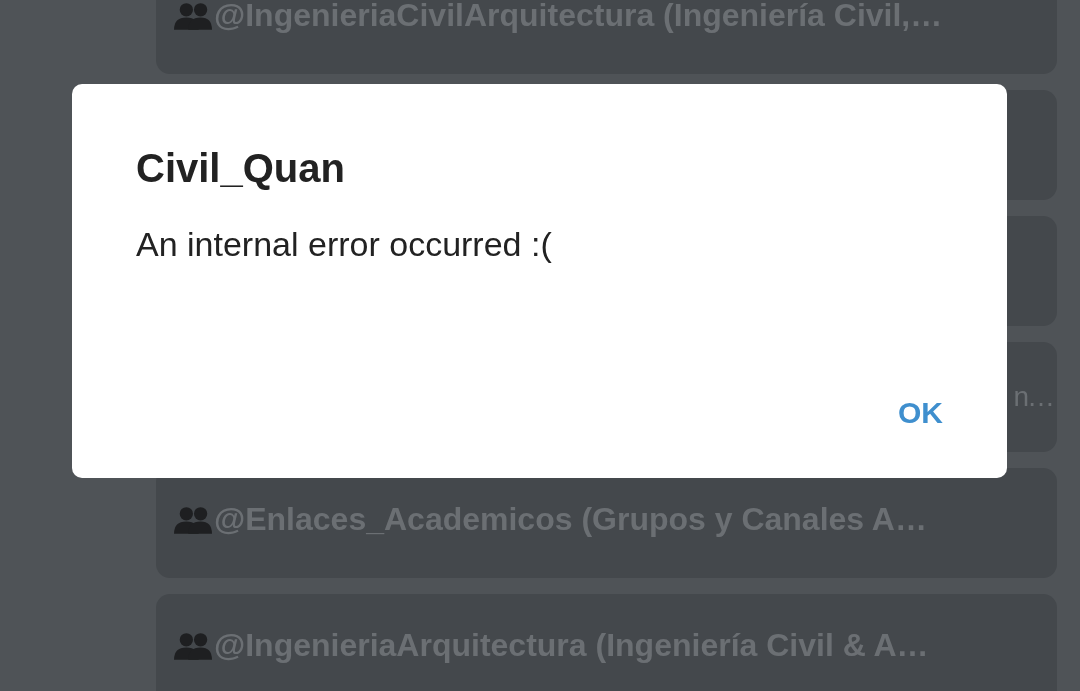 This screenshot has height=691, width=1080. I want to click on ok-button: OK, so click(920, 413).